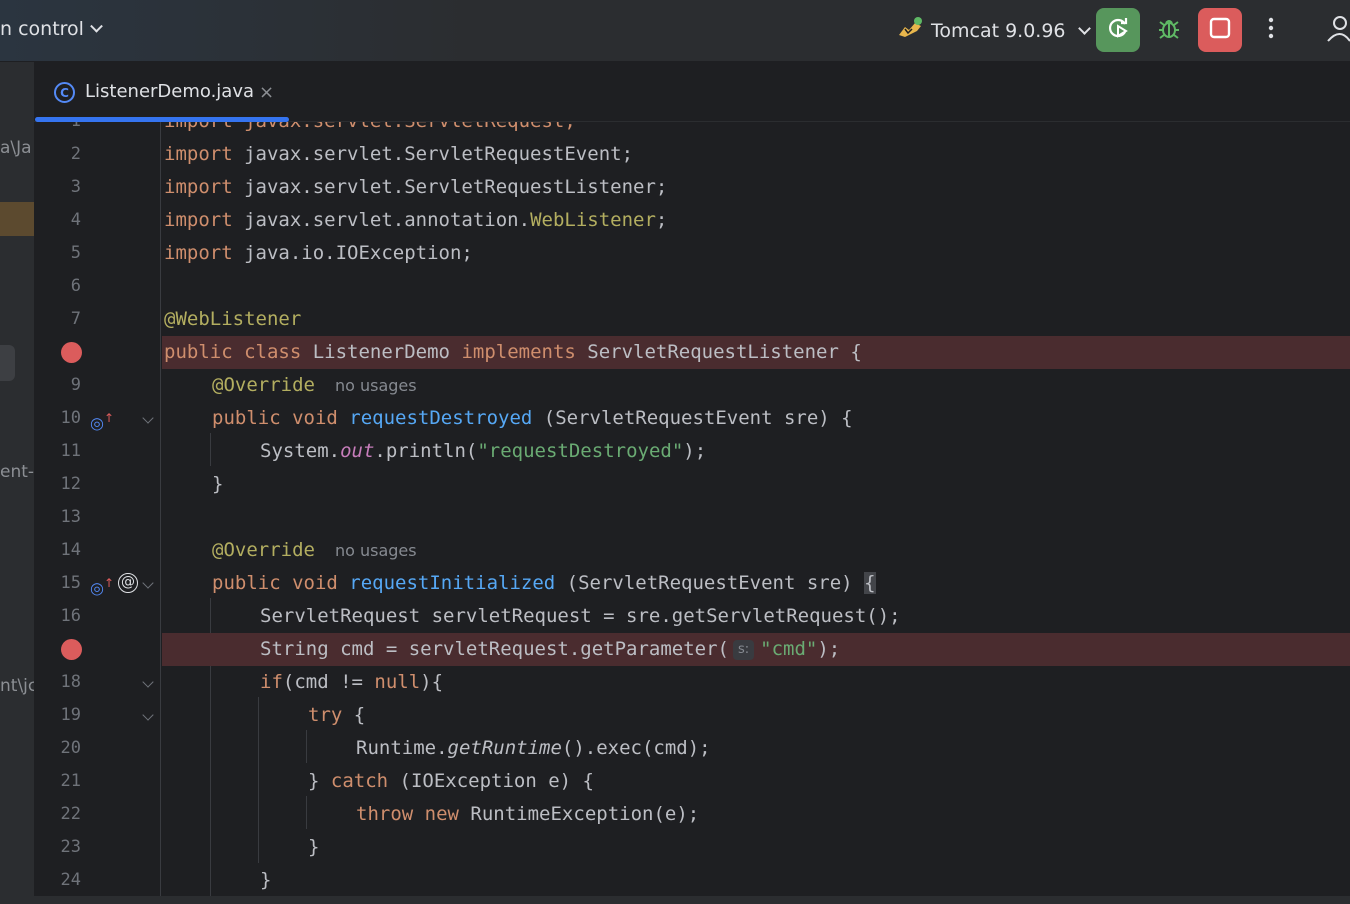  I want to click on main-toolbar: n control Tomcat 9.0.96, so click(675, 31).